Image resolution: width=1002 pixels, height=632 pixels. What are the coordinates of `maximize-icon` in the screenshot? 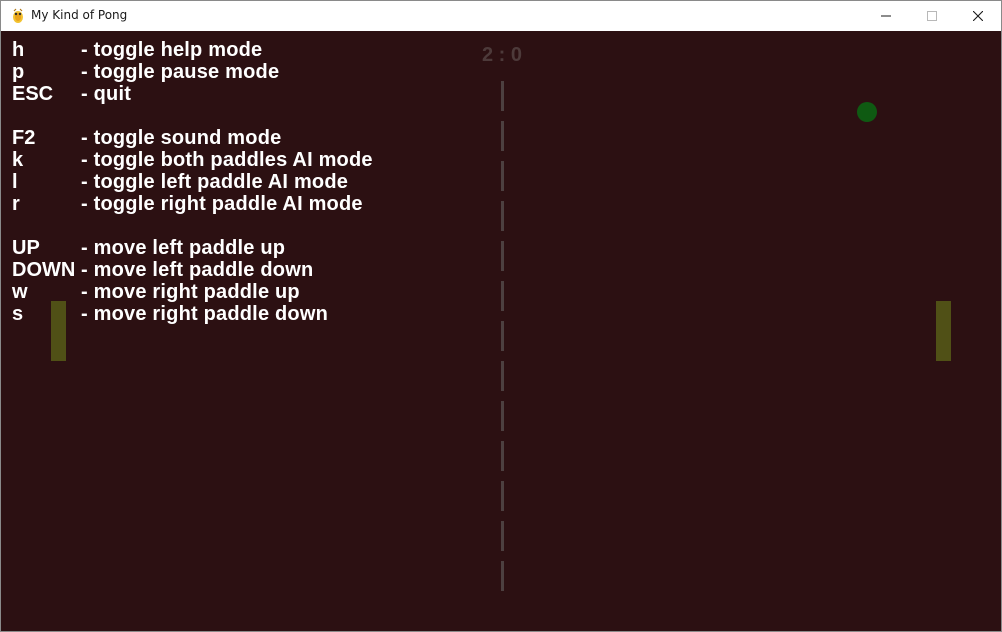 It's located at (932, 16).